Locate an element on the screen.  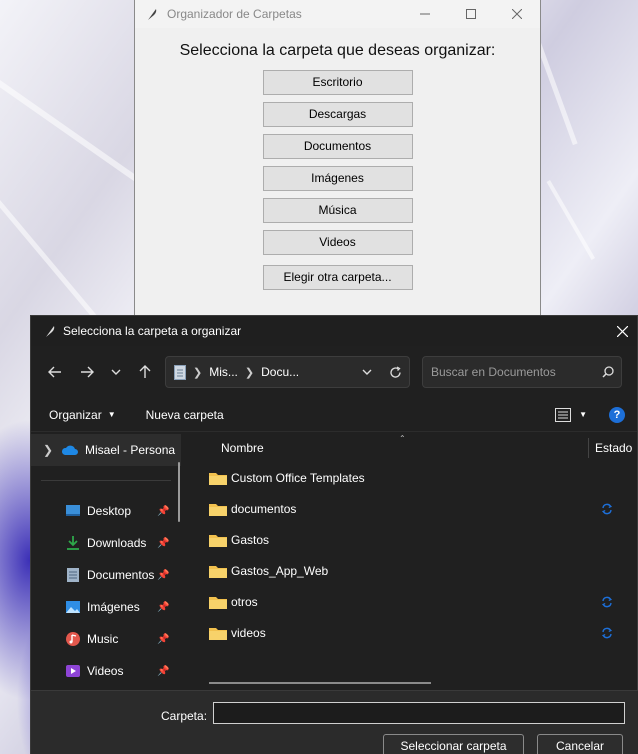
maximize-button is located at coordinates (471, 14).